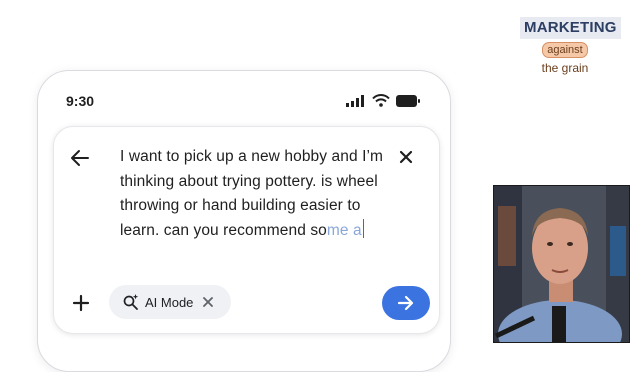 The width and height of the screenshot is (640, 372). I want to click on status-icons, so click(383, 100).